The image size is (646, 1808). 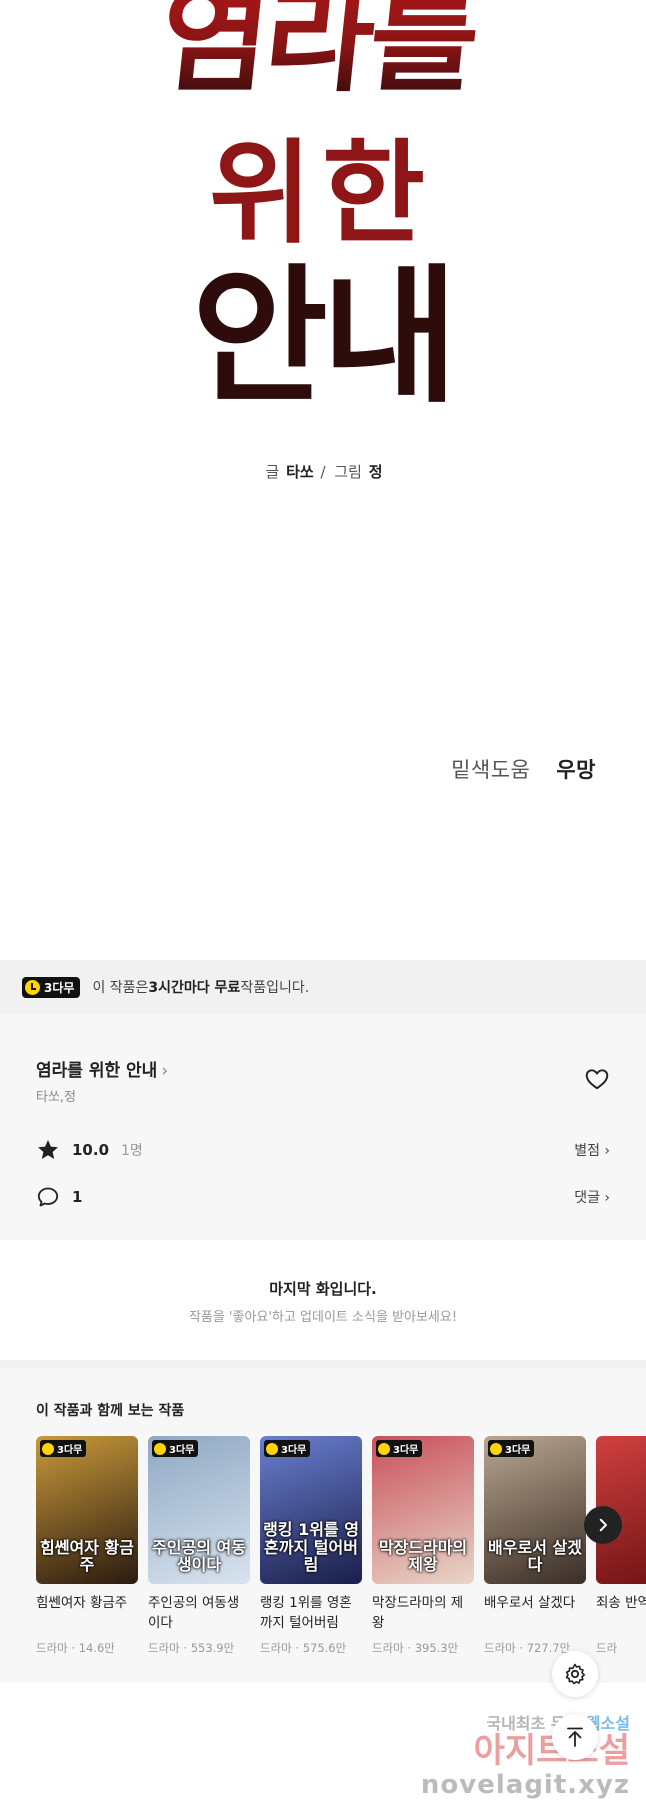 I want to click on title-line-3: 안내, so click(x=322, y=334).